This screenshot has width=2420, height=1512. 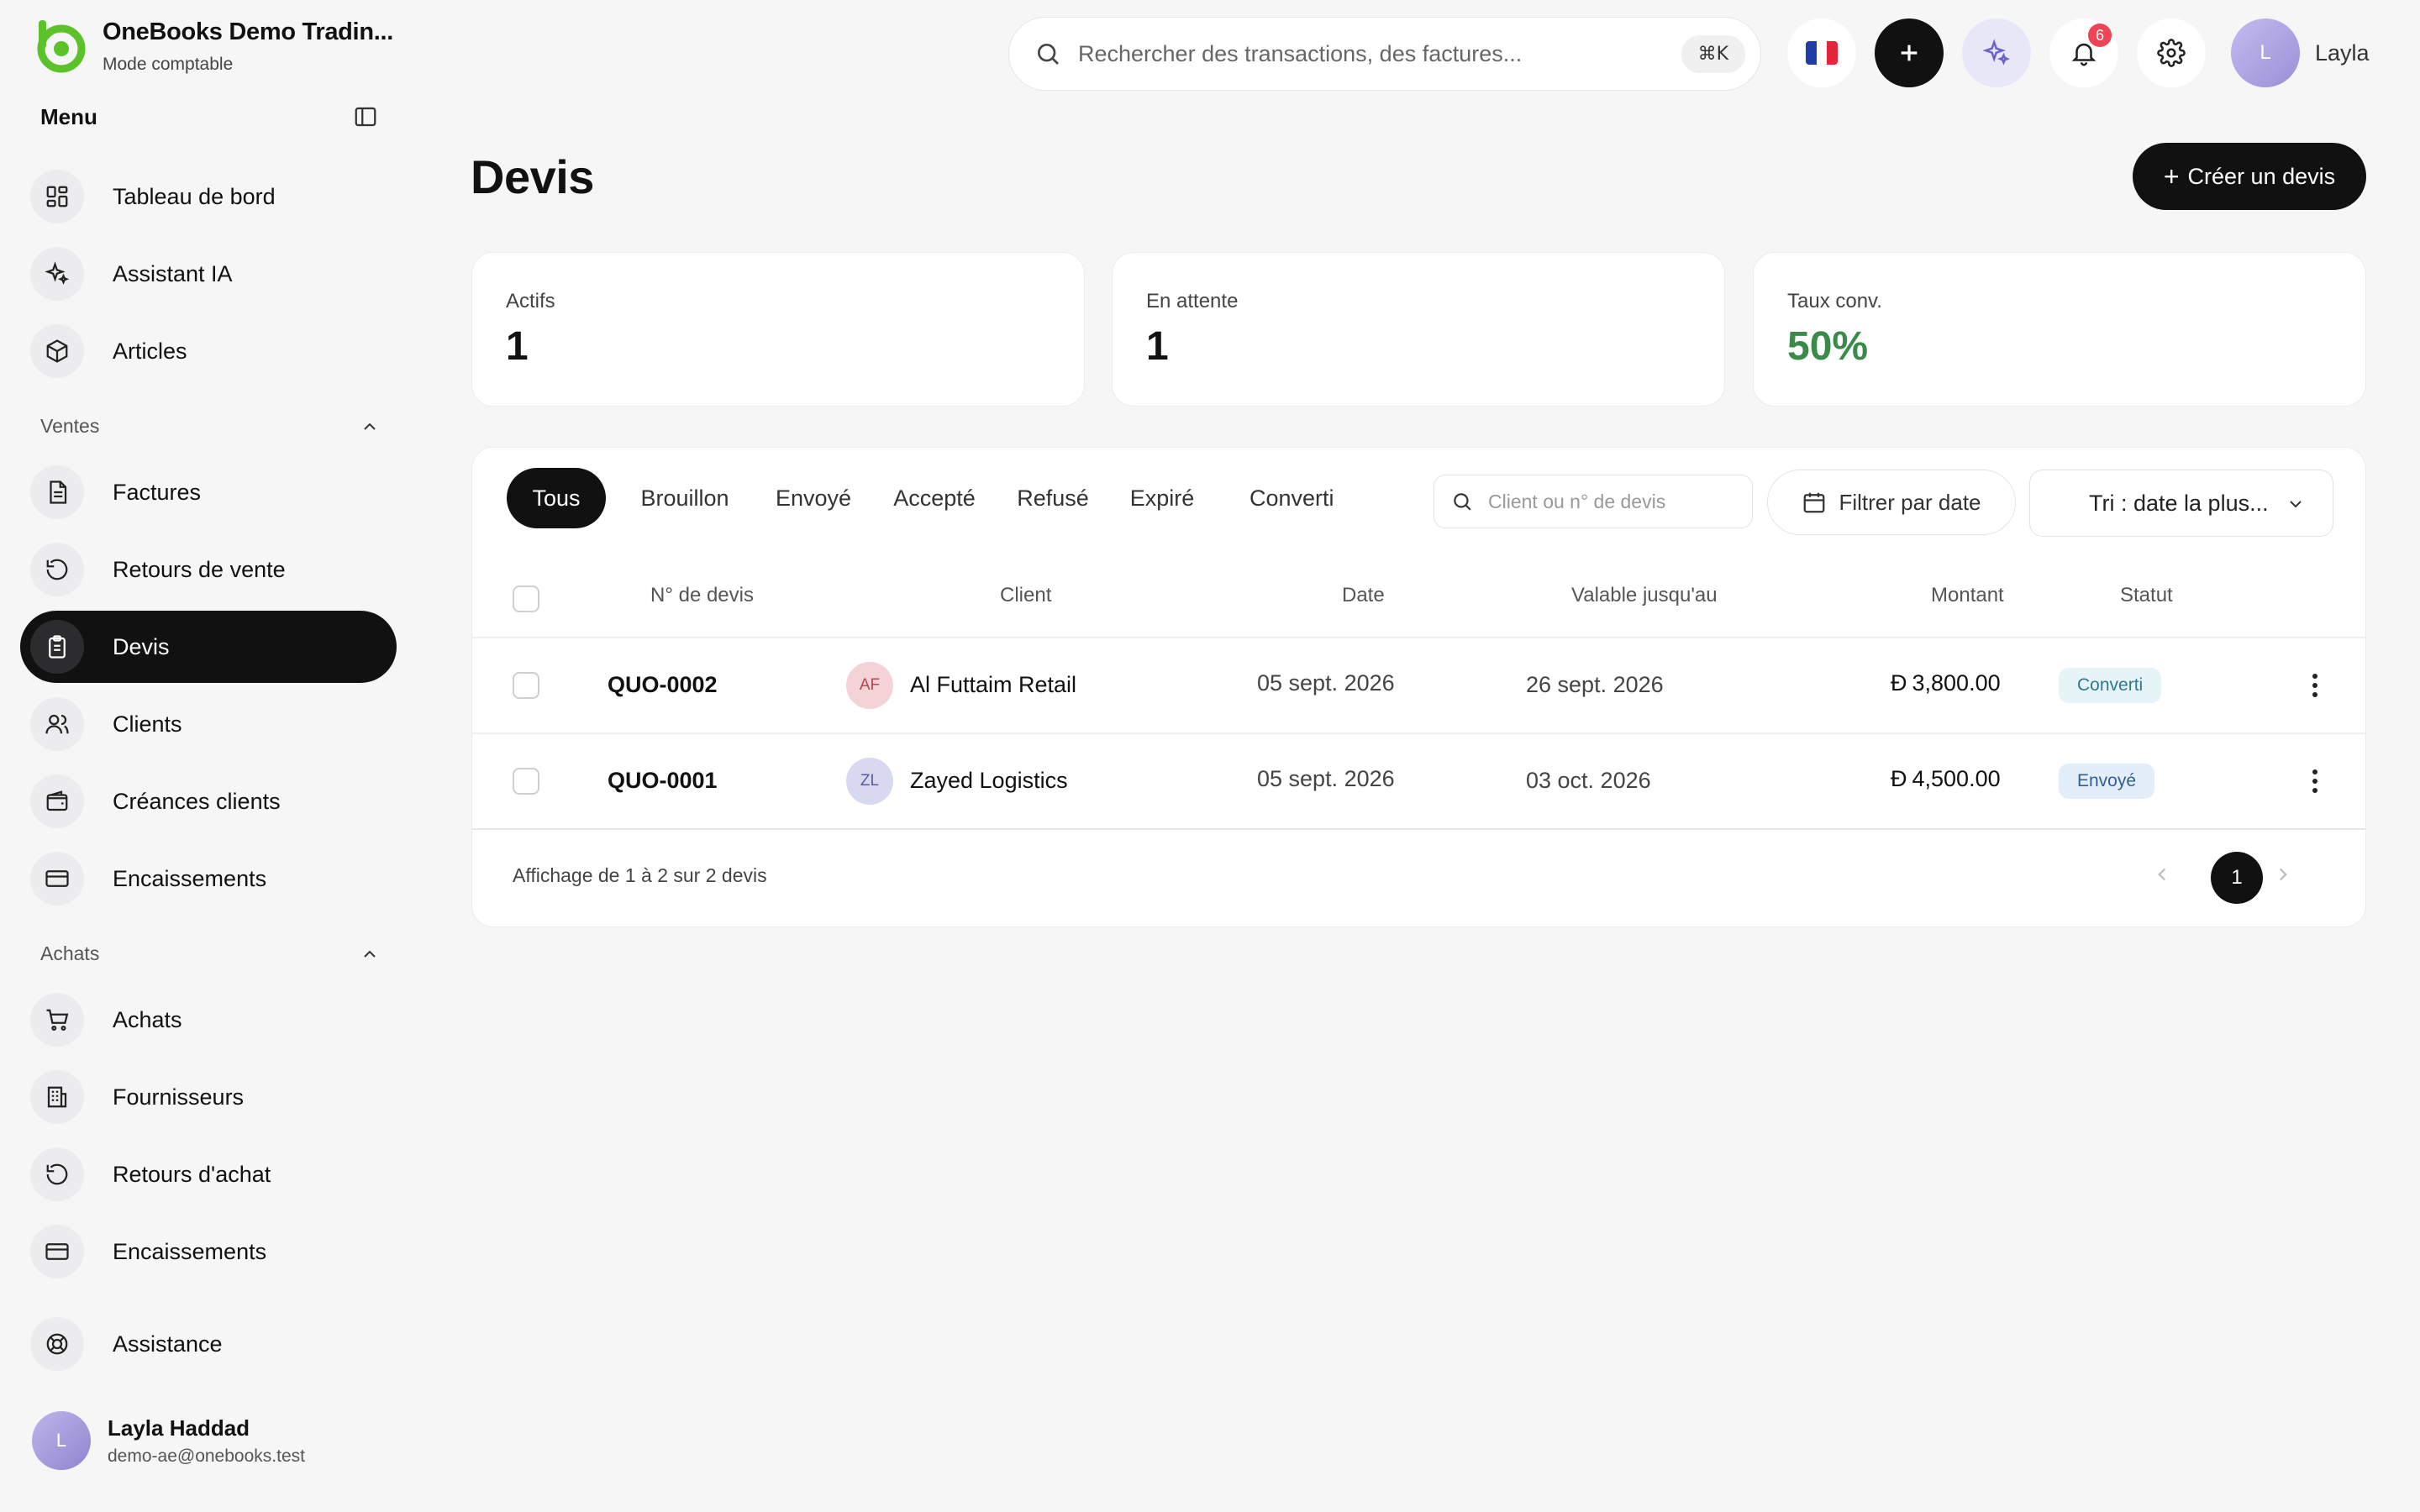 I want to click on create-quote-button: + Créer un devis, so click(x=2249, y=176).